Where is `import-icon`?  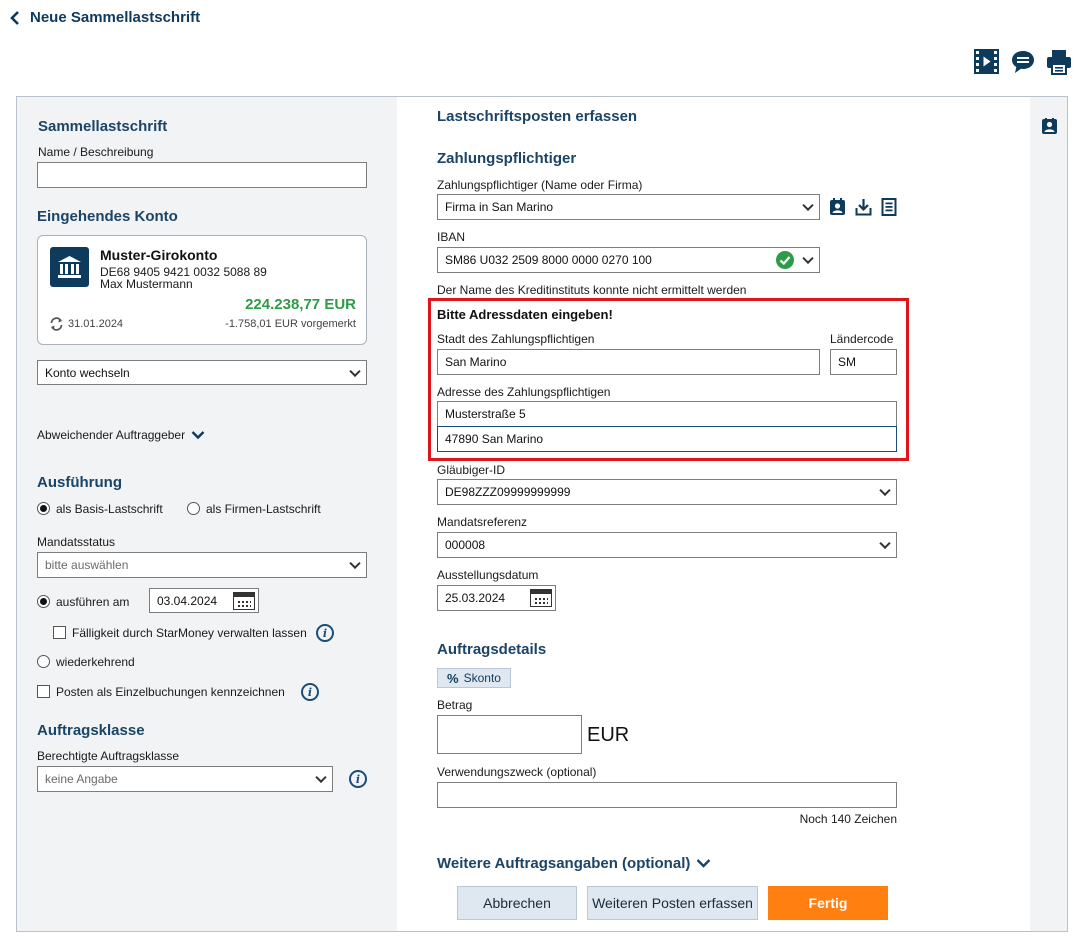
import-icon is located at coordinates (863, 207).